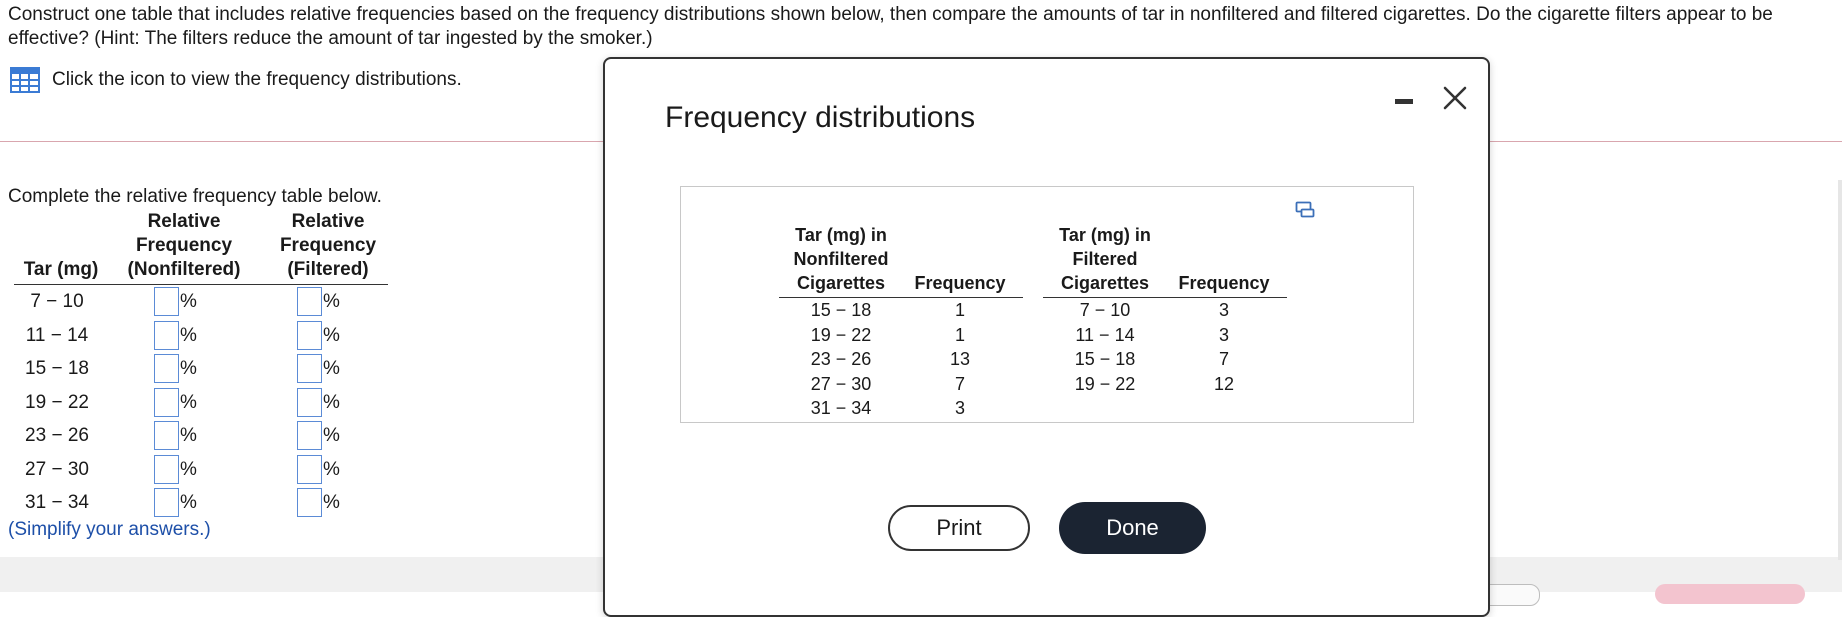 This screenshot has height=617, width=1842. Describe the element at coordinates (901, 310) in the screenshot. I see `table-row: 15 − 18 1` at that location.